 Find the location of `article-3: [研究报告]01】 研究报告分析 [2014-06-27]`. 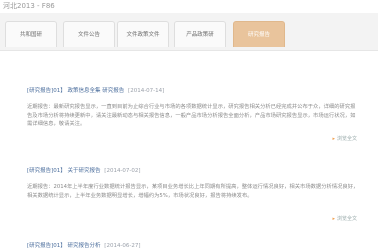

article-3: [研究报告]01】 研究报告分析 [2014-06-27] is located at coordinates (193, 246).